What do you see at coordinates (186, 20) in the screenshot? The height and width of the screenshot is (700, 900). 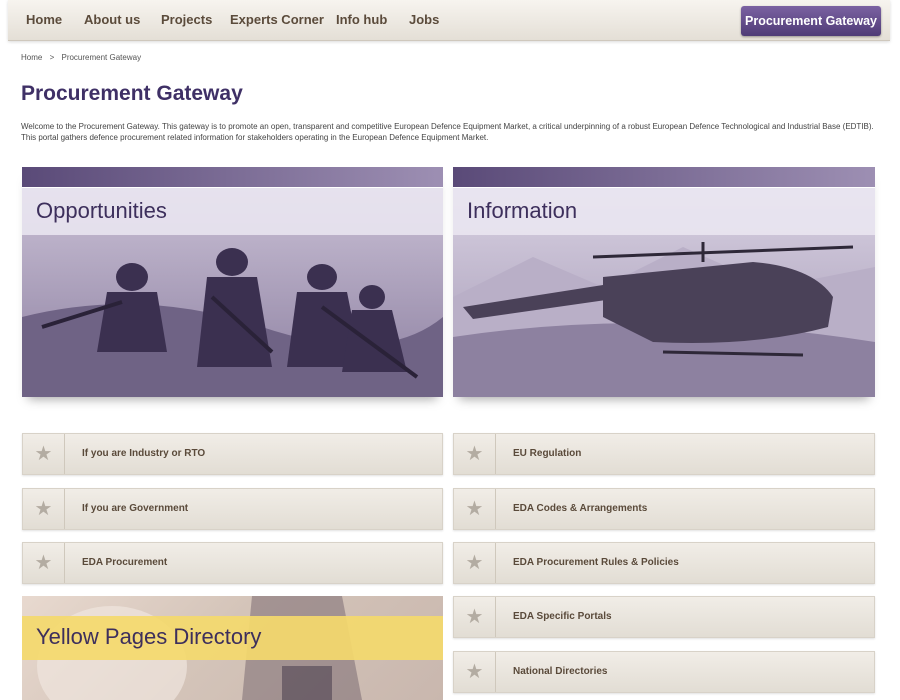 I see `nav-projects: Projects` at bounding box center [186, 20].